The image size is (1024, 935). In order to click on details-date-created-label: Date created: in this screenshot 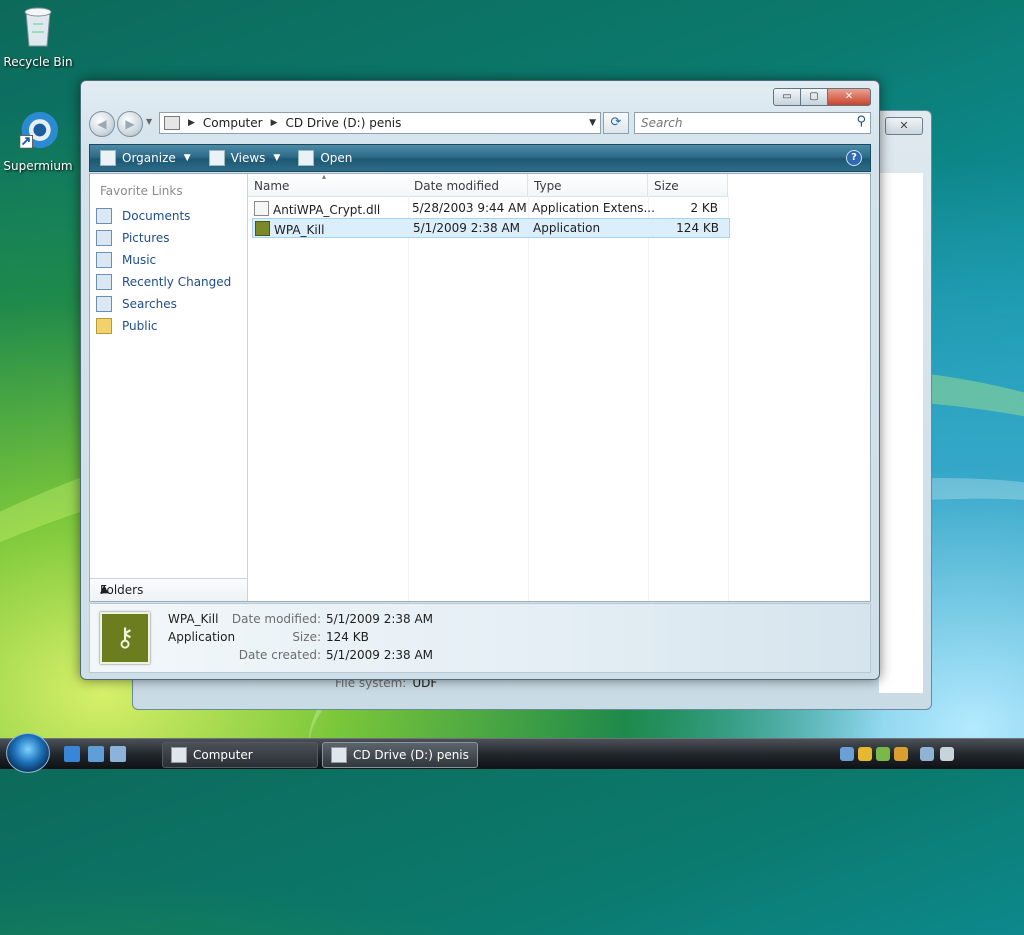, I will do `click(279, 655)`.